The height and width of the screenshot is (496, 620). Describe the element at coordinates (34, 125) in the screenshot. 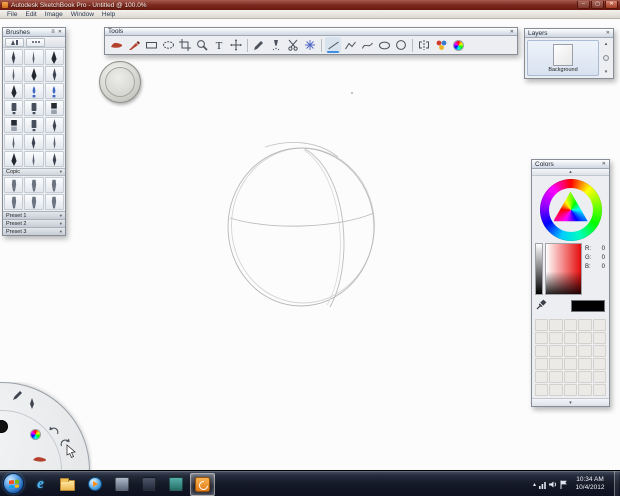

I see `brush-stamp-icon` at that location.